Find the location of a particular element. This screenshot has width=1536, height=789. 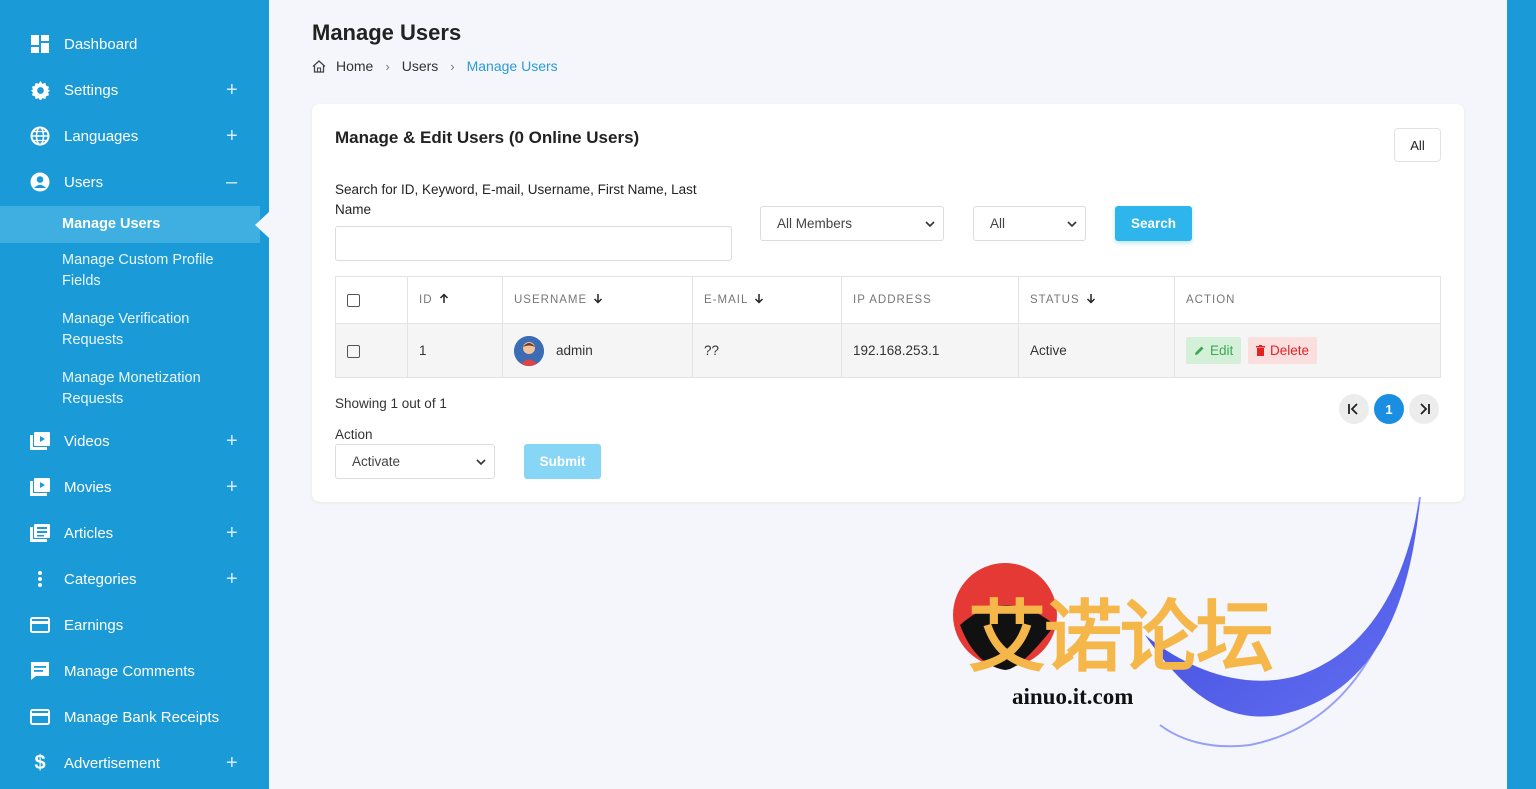

sidebar-item-dashboard: Dashboard is located at coordinates (134, 44).